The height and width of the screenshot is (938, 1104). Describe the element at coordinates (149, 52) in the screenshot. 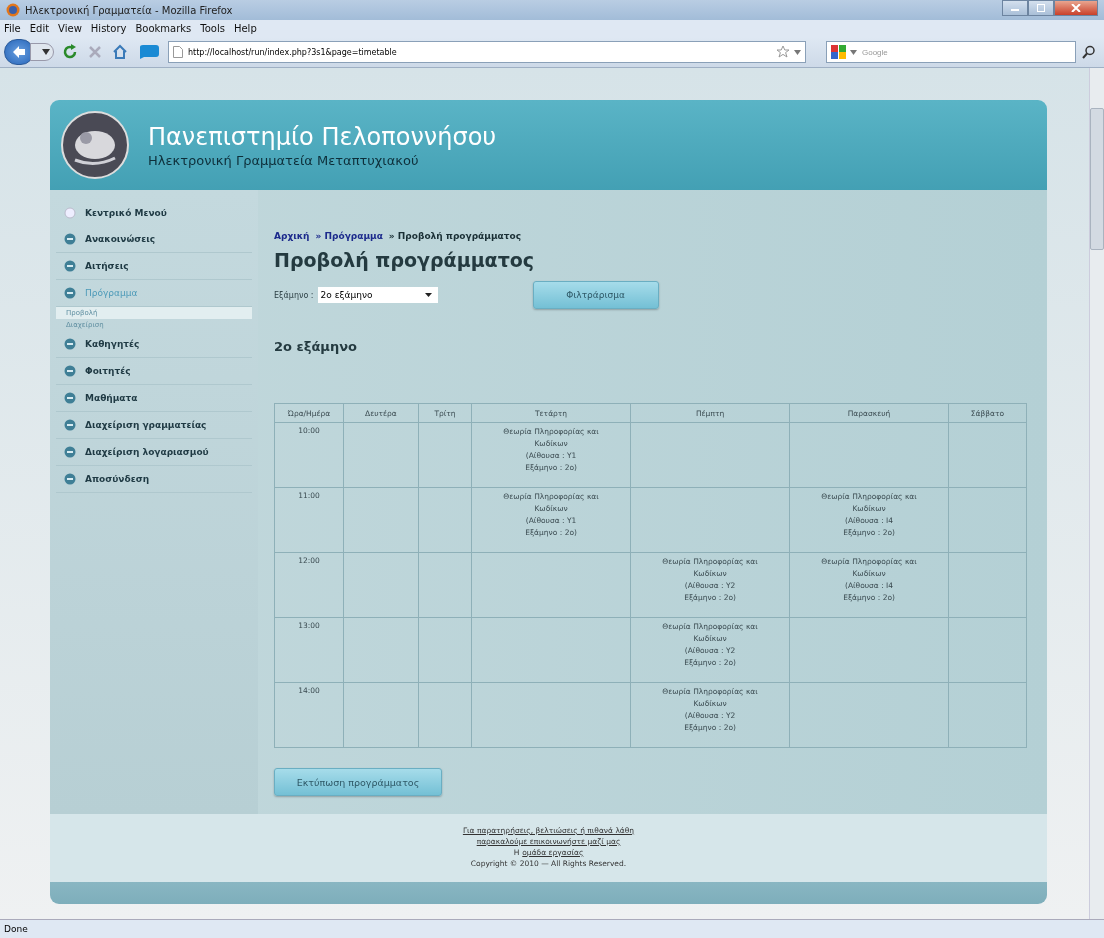

I see `speech-bubble-icon` at that location.